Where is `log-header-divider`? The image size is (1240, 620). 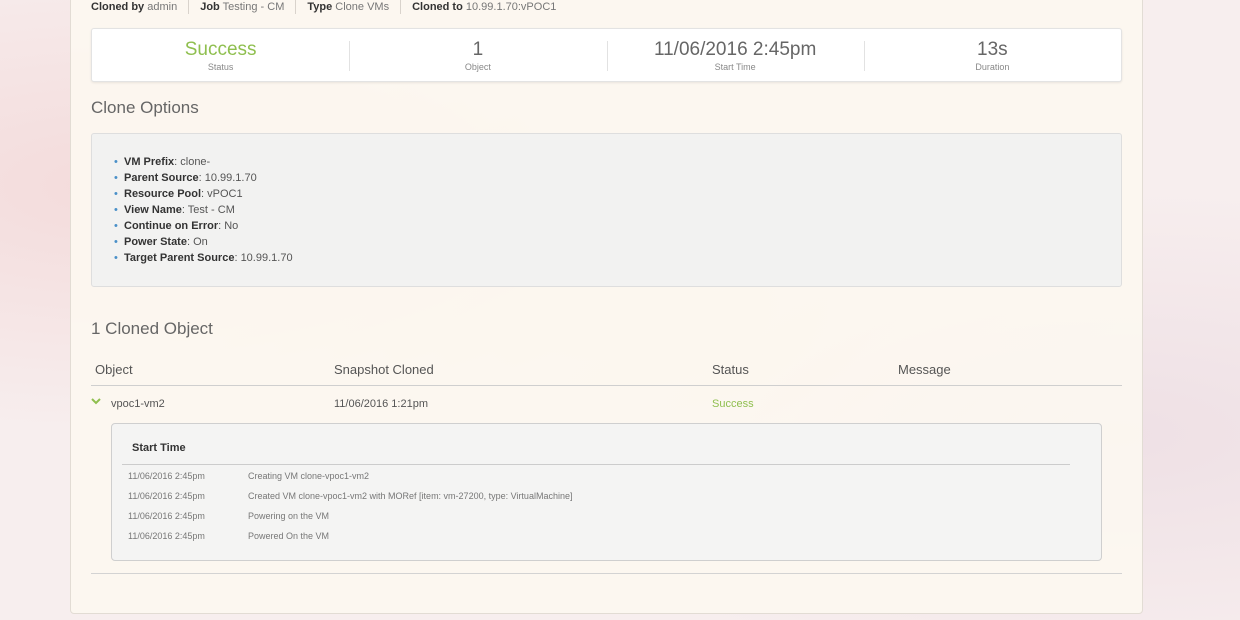 log-header-divider is located at coordinates (596, 464).